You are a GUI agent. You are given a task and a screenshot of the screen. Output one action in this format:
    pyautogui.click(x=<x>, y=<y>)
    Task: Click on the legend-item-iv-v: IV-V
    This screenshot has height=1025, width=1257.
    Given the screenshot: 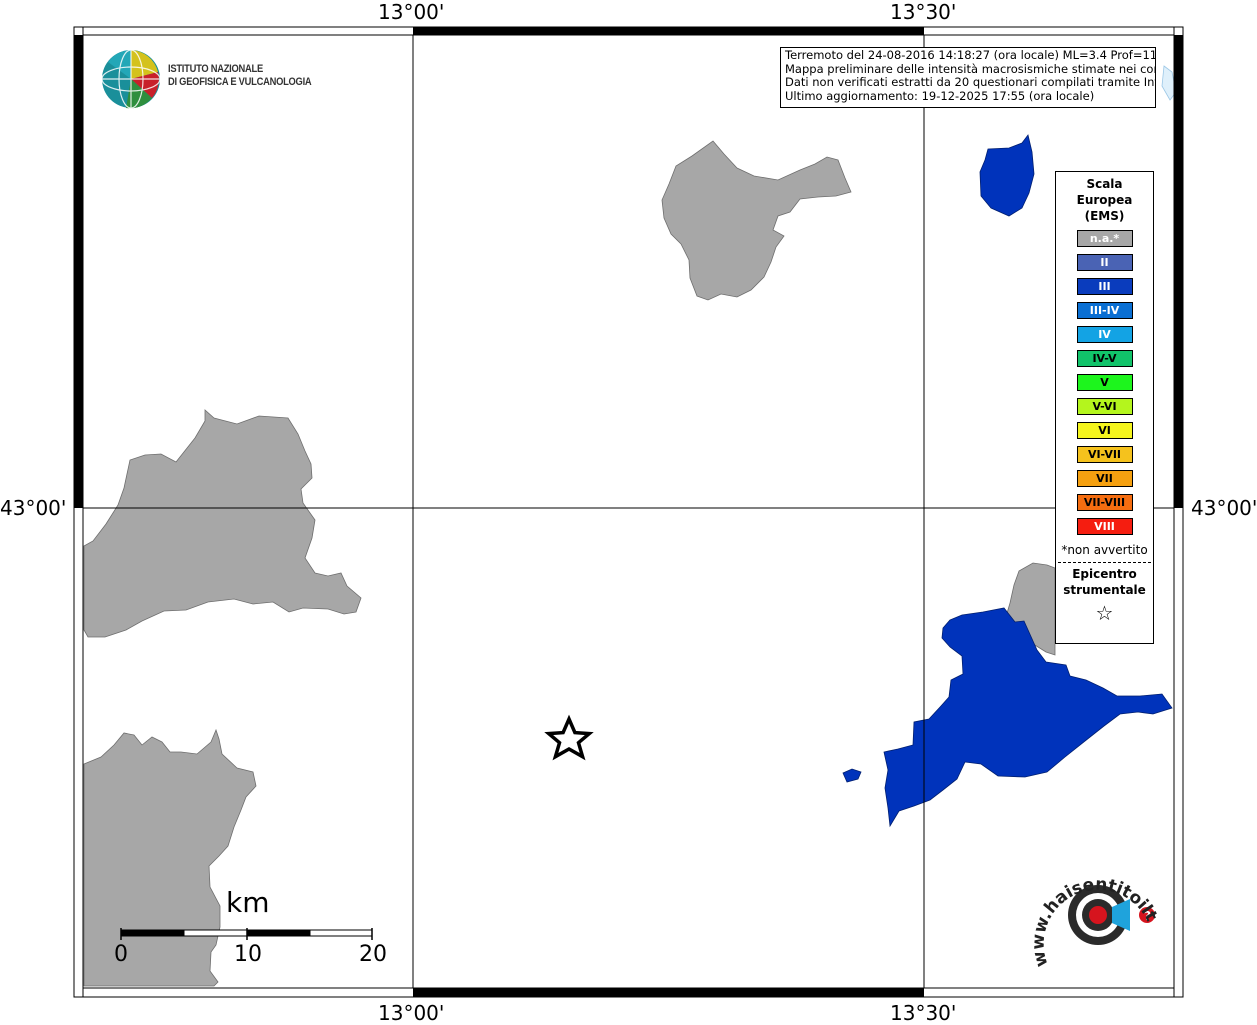 What is the action you would take?
    pyautogui.click(x=1104, y=358)
    